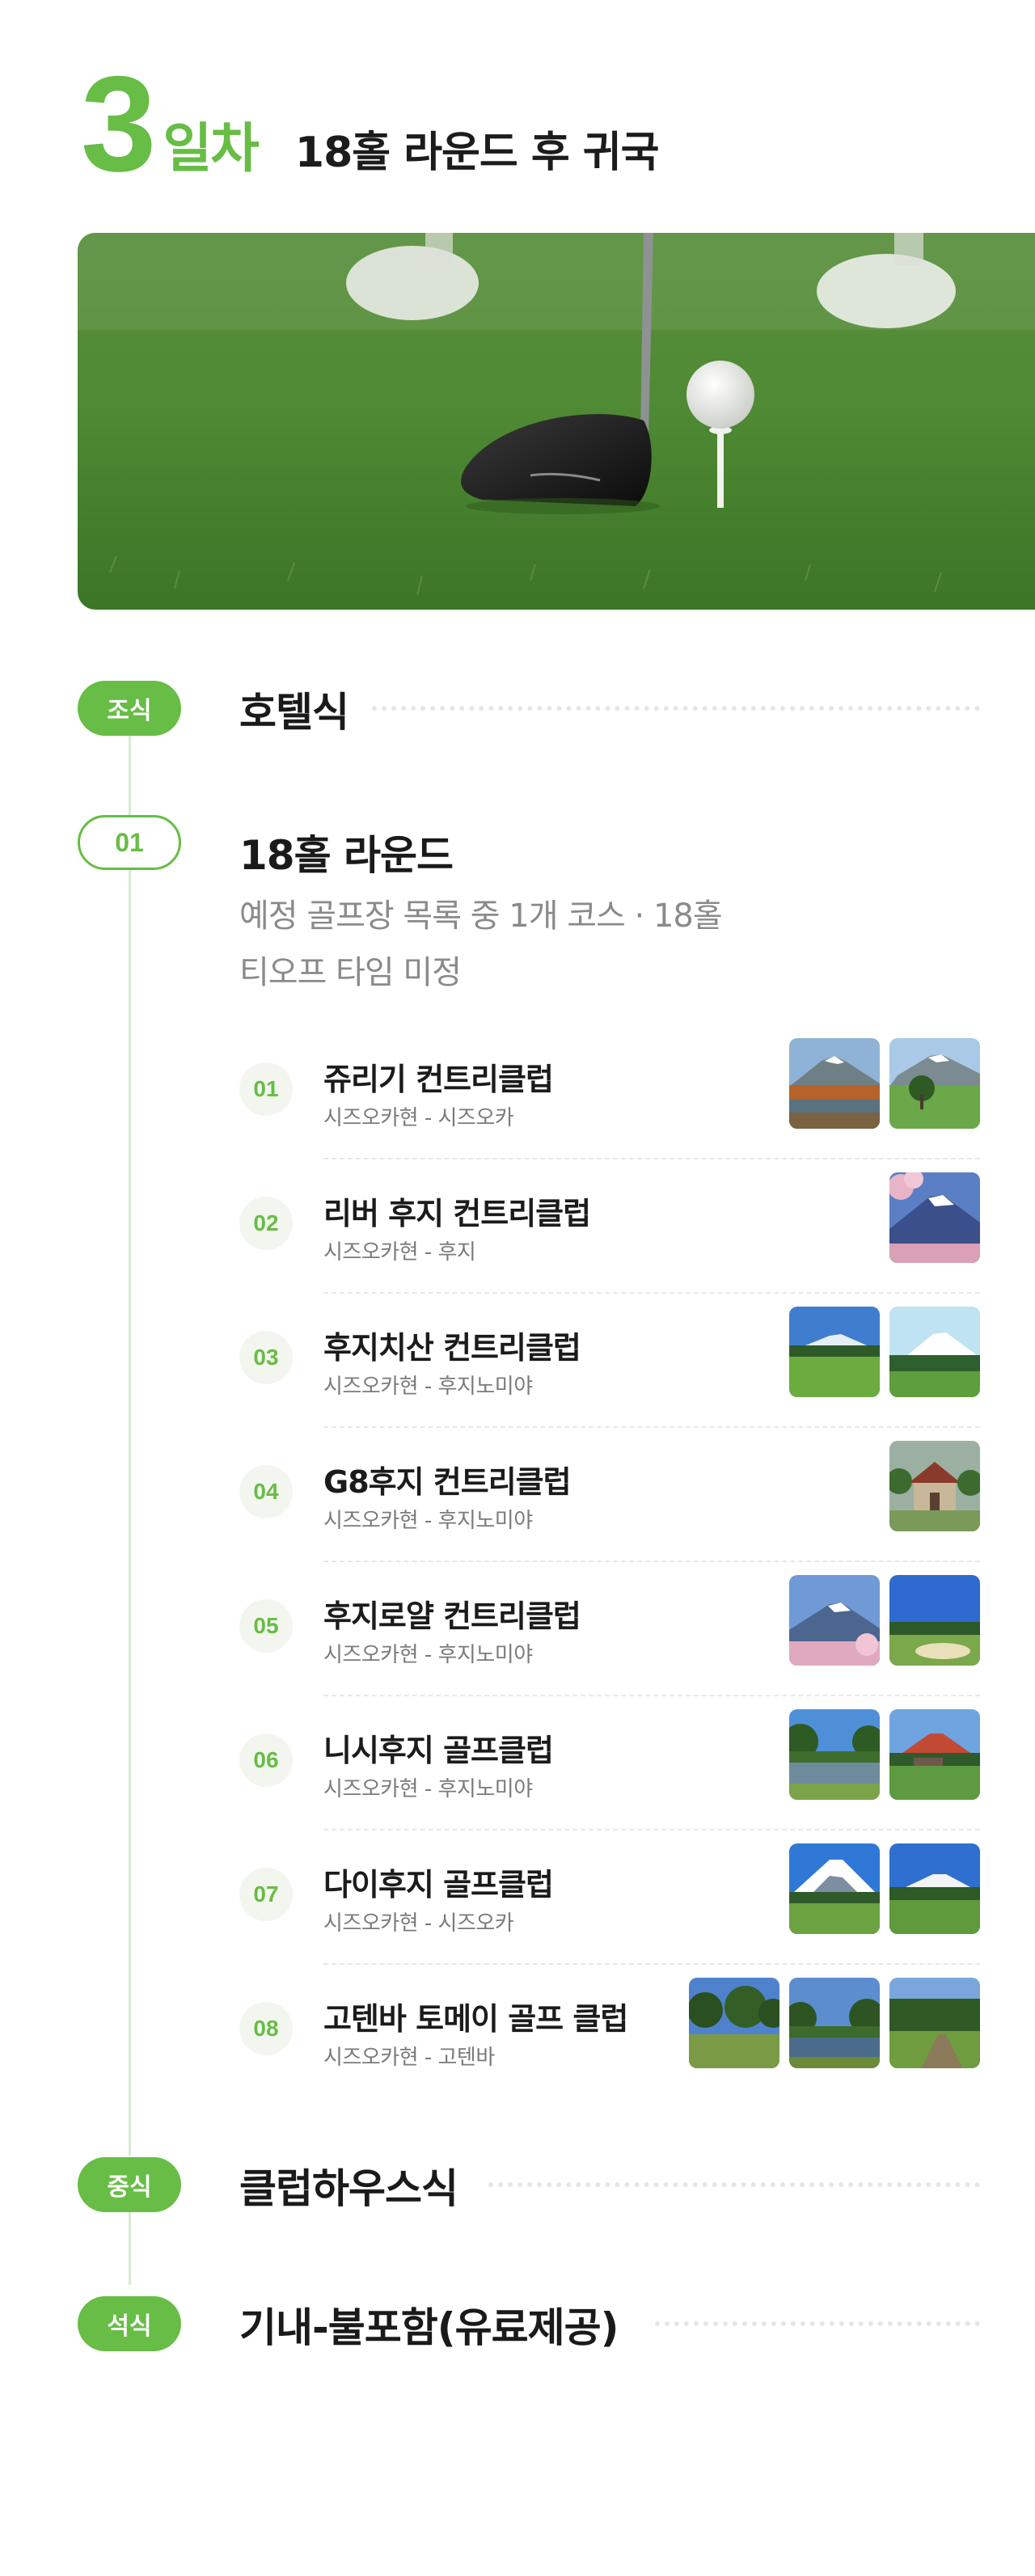  Describe the element at coordinates (266, 1357) in the screenshot. I see `course-number: 03` at that location.